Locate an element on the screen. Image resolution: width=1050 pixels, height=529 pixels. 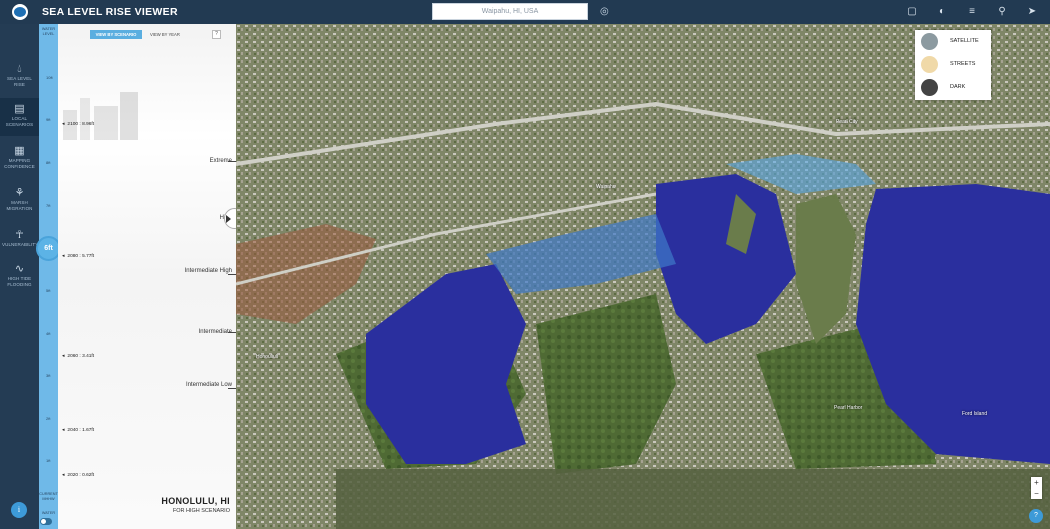
ft-tick: 1ft is located at coordinates (48, 460).